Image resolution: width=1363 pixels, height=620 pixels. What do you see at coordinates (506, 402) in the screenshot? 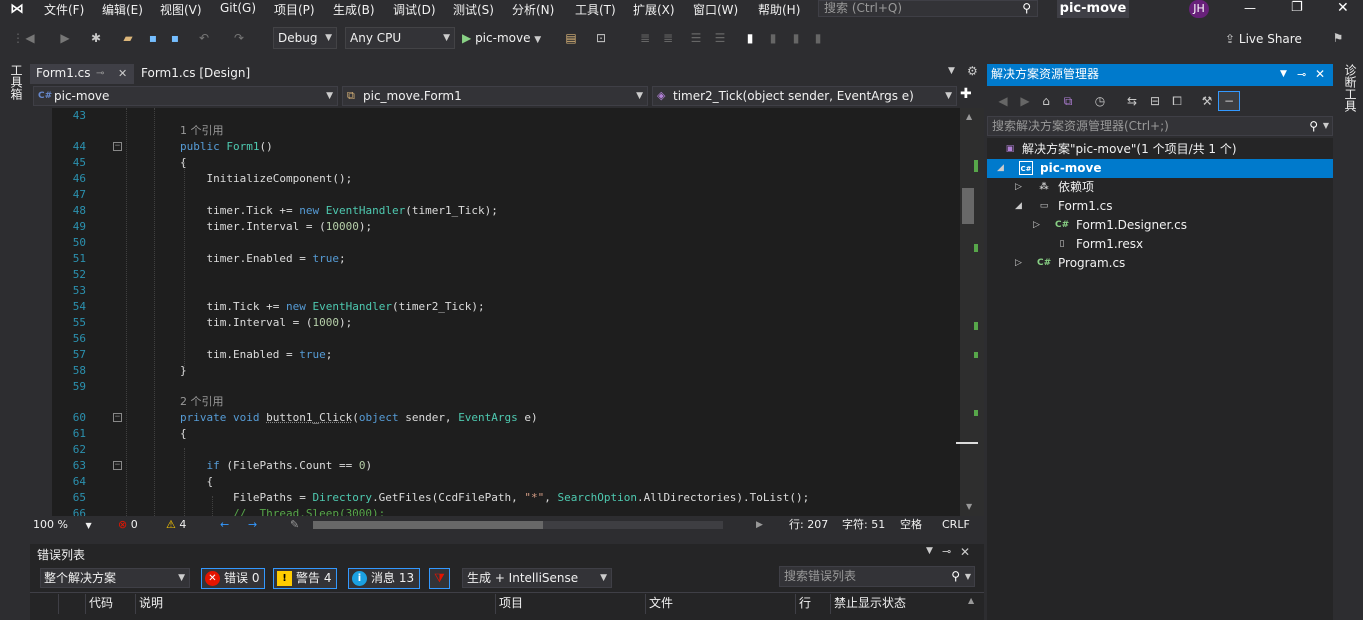
I see `code-lens: 2 个引用` at bounding box center [506, 402].